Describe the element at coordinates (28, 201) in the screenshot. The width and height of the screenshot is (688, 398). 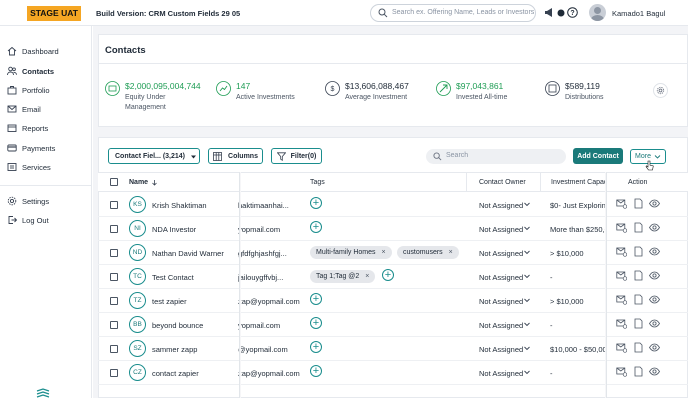
I see `sidebar-item-settings: Settings` at that location.